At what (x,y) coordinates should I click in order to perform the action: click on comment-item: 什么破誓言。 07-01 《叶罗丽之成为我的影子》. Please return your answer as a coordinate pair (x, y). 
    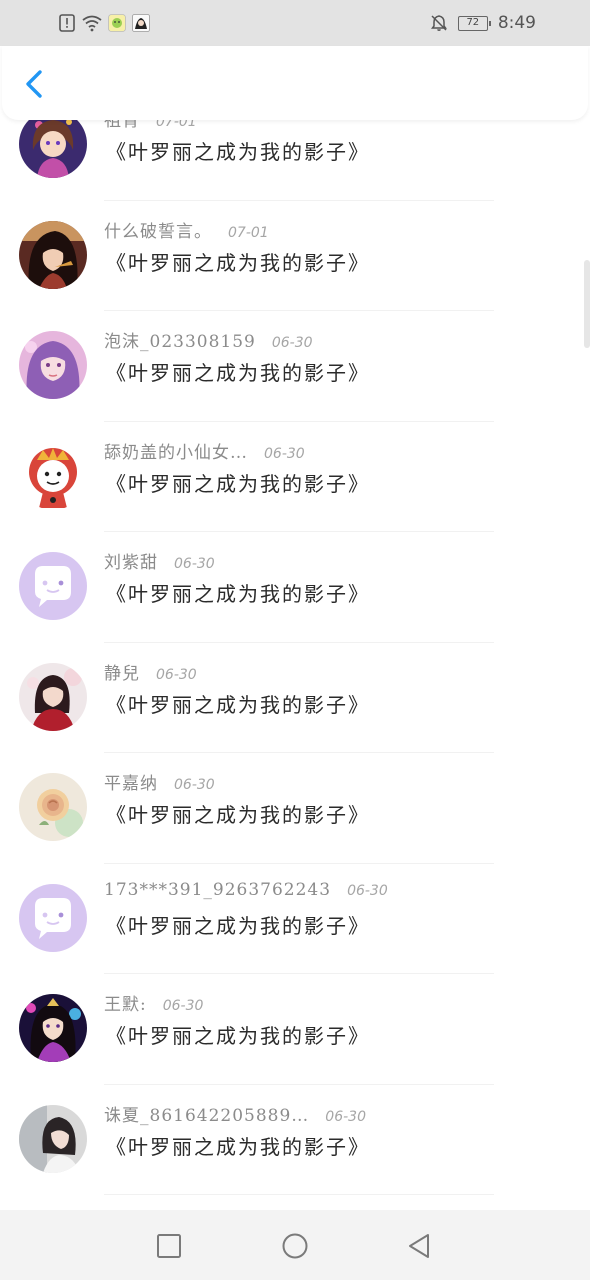
    Looking at the image, I should click on (295, 256).